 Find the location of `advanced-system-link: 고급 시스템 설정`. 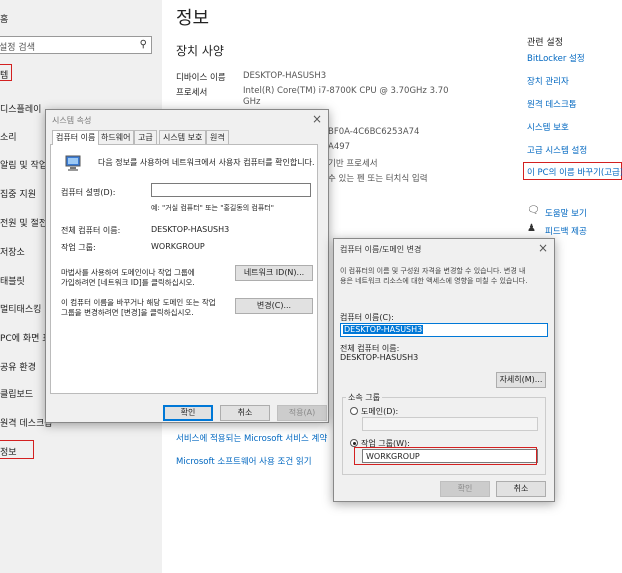

advanced-system-link: 고급 시스템 설정 is located at coordinates (557, 150).